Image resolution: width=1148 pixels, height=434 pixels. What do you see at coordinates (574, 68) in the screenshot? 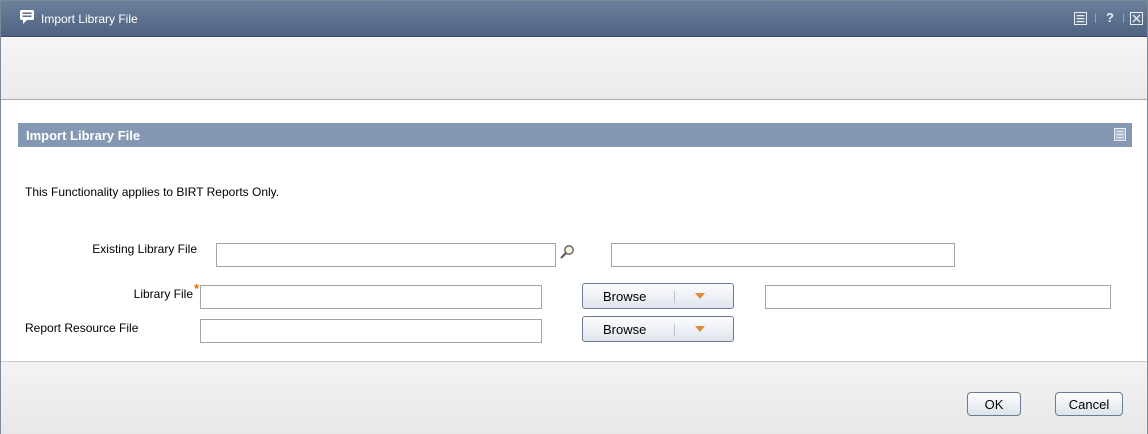
I see `toolbar-strip` at bounding box center [574, 68].